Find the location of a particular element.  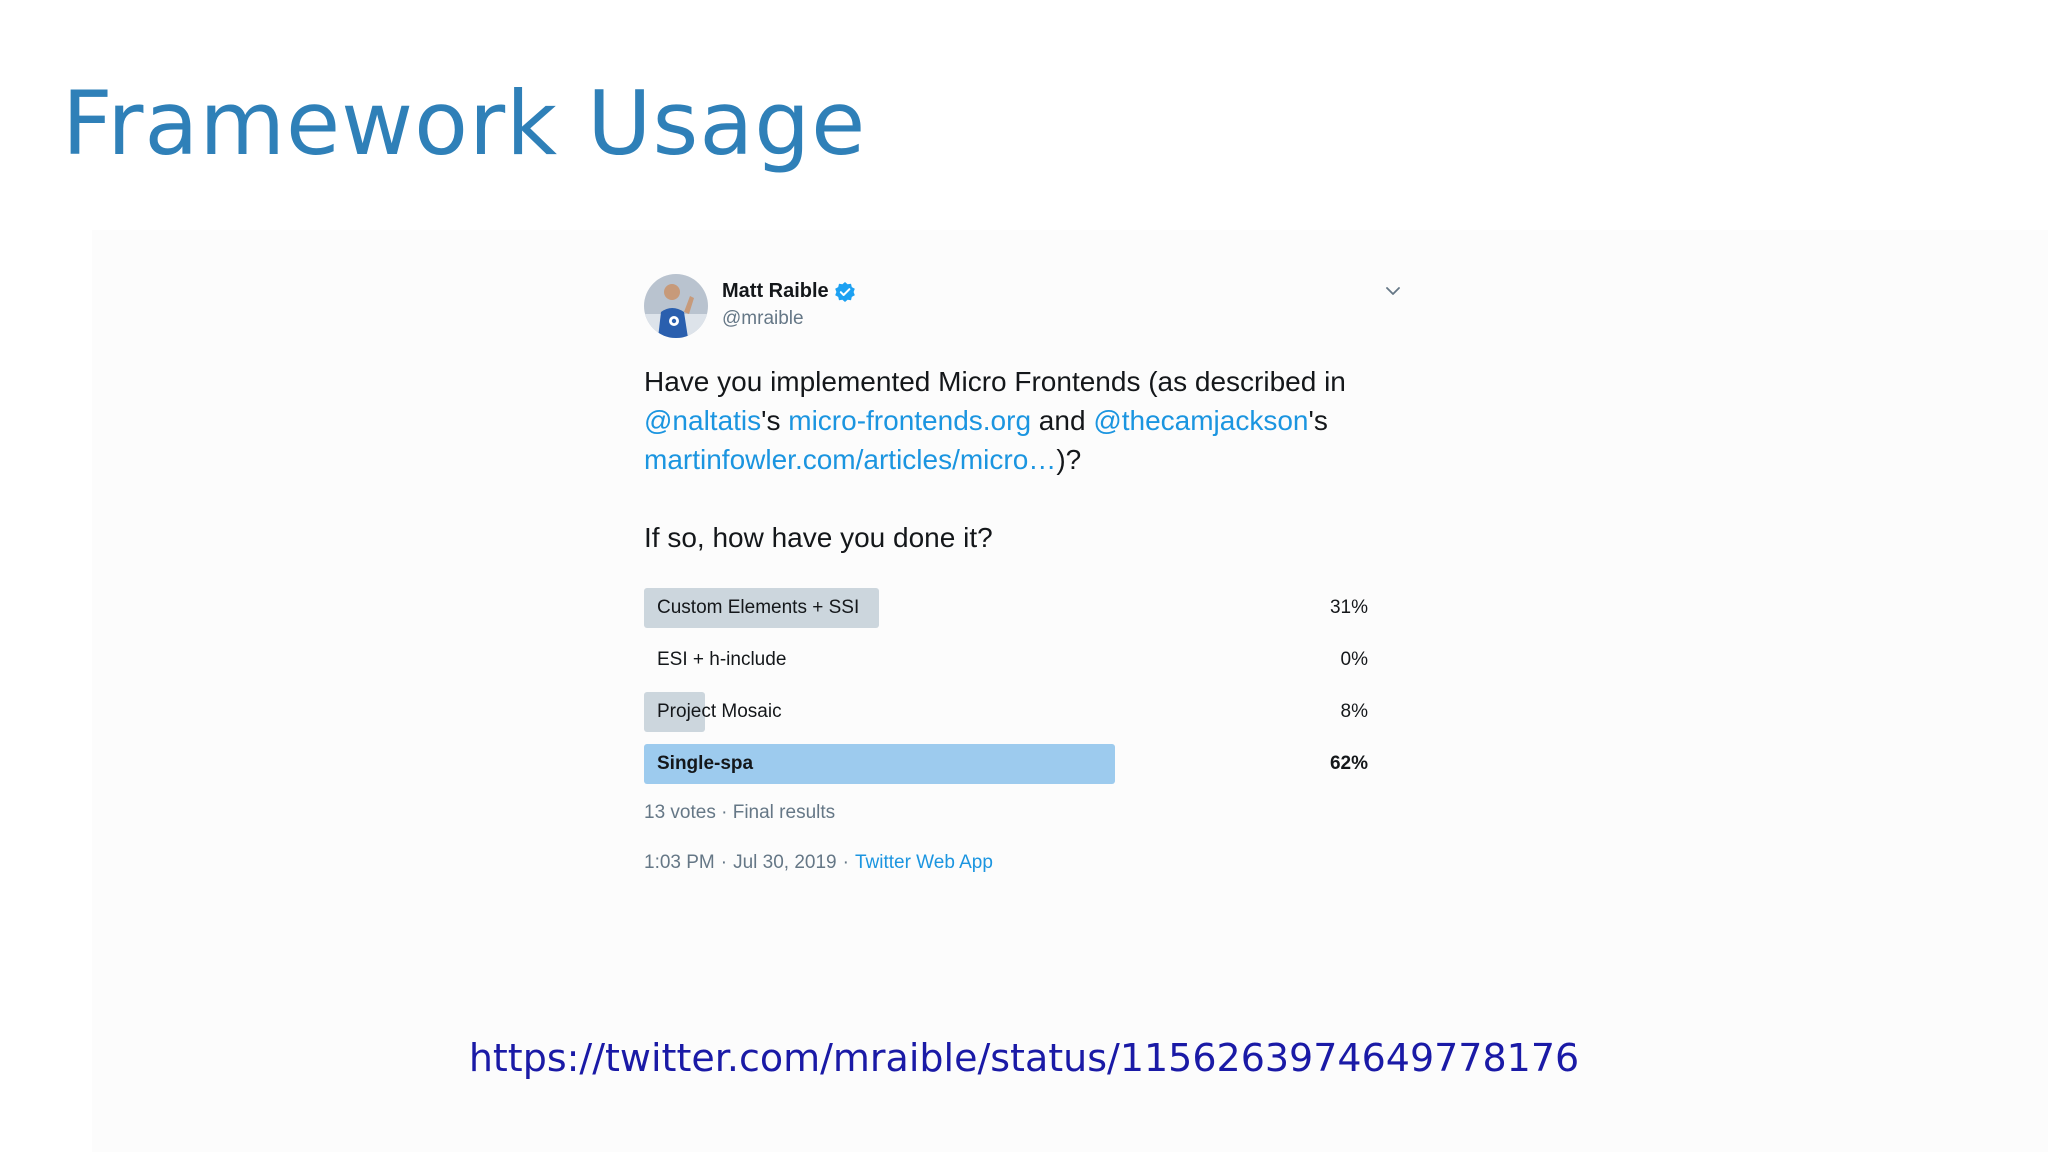

poll-option-percent: 62% is located at coordinates (1348, 763).